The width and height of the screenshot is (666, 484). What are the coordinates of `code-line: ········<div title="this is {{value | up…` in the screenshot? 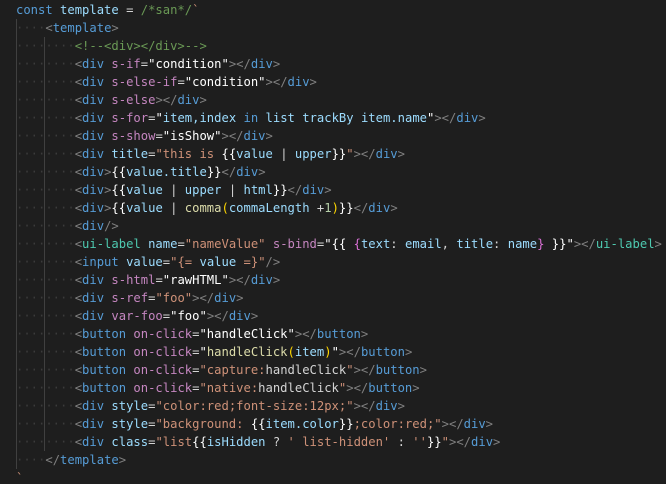 It's located at (333, 154).